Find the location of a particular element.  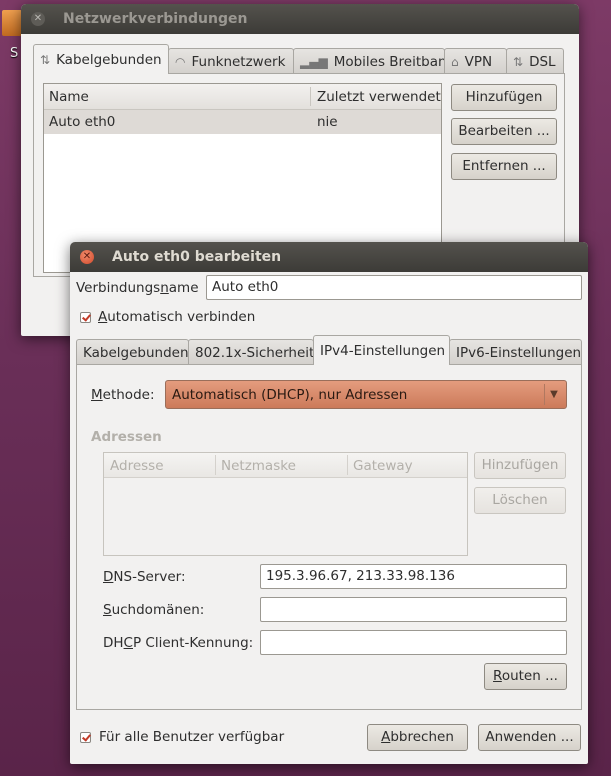

tab-dsl: ⇅ DSL is located at coordinates (535, 61).